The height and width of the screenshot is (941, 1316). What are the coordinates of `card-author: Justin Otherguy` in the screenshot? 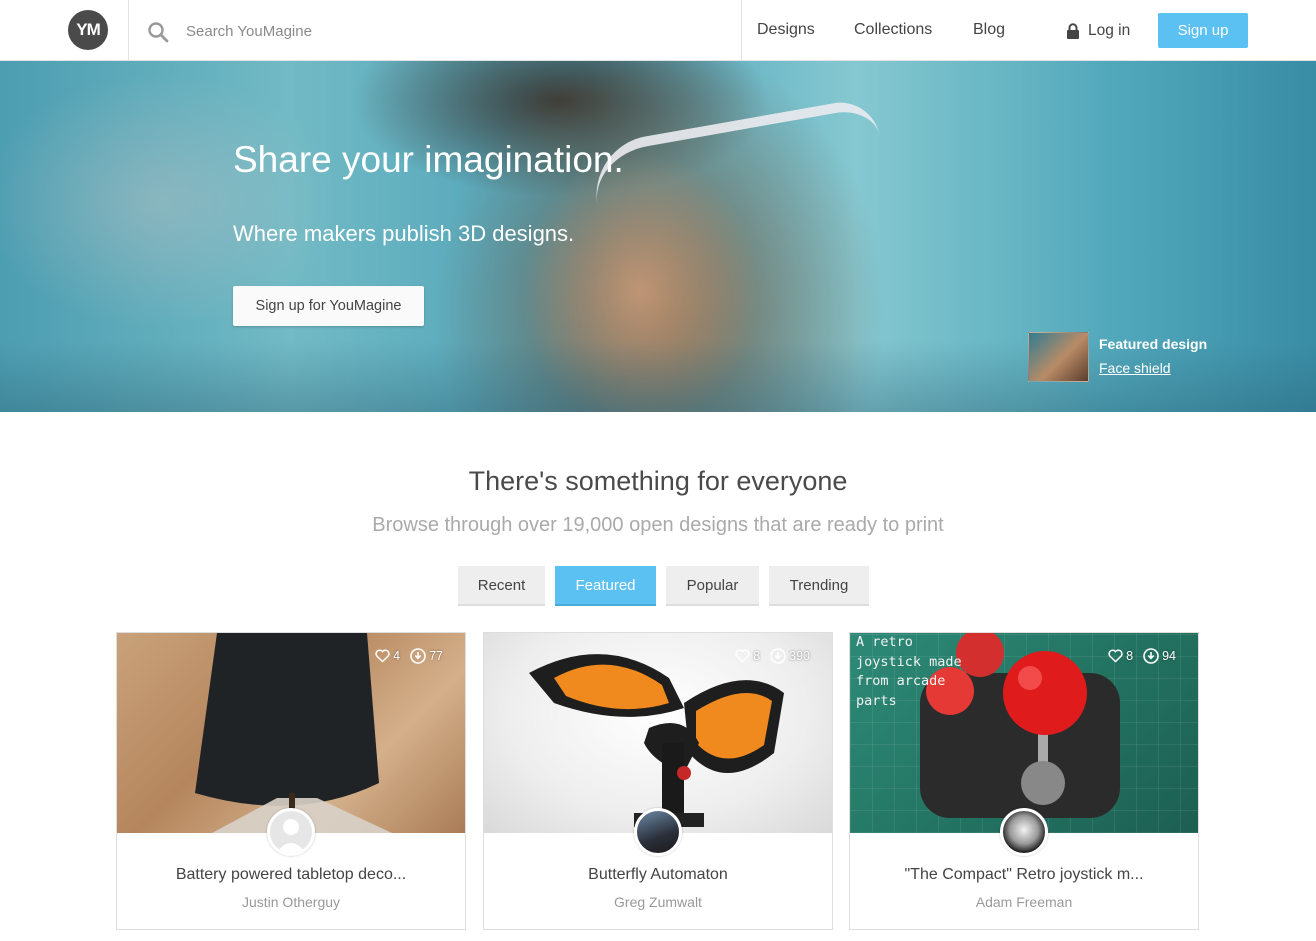 It's located at (291, 902).